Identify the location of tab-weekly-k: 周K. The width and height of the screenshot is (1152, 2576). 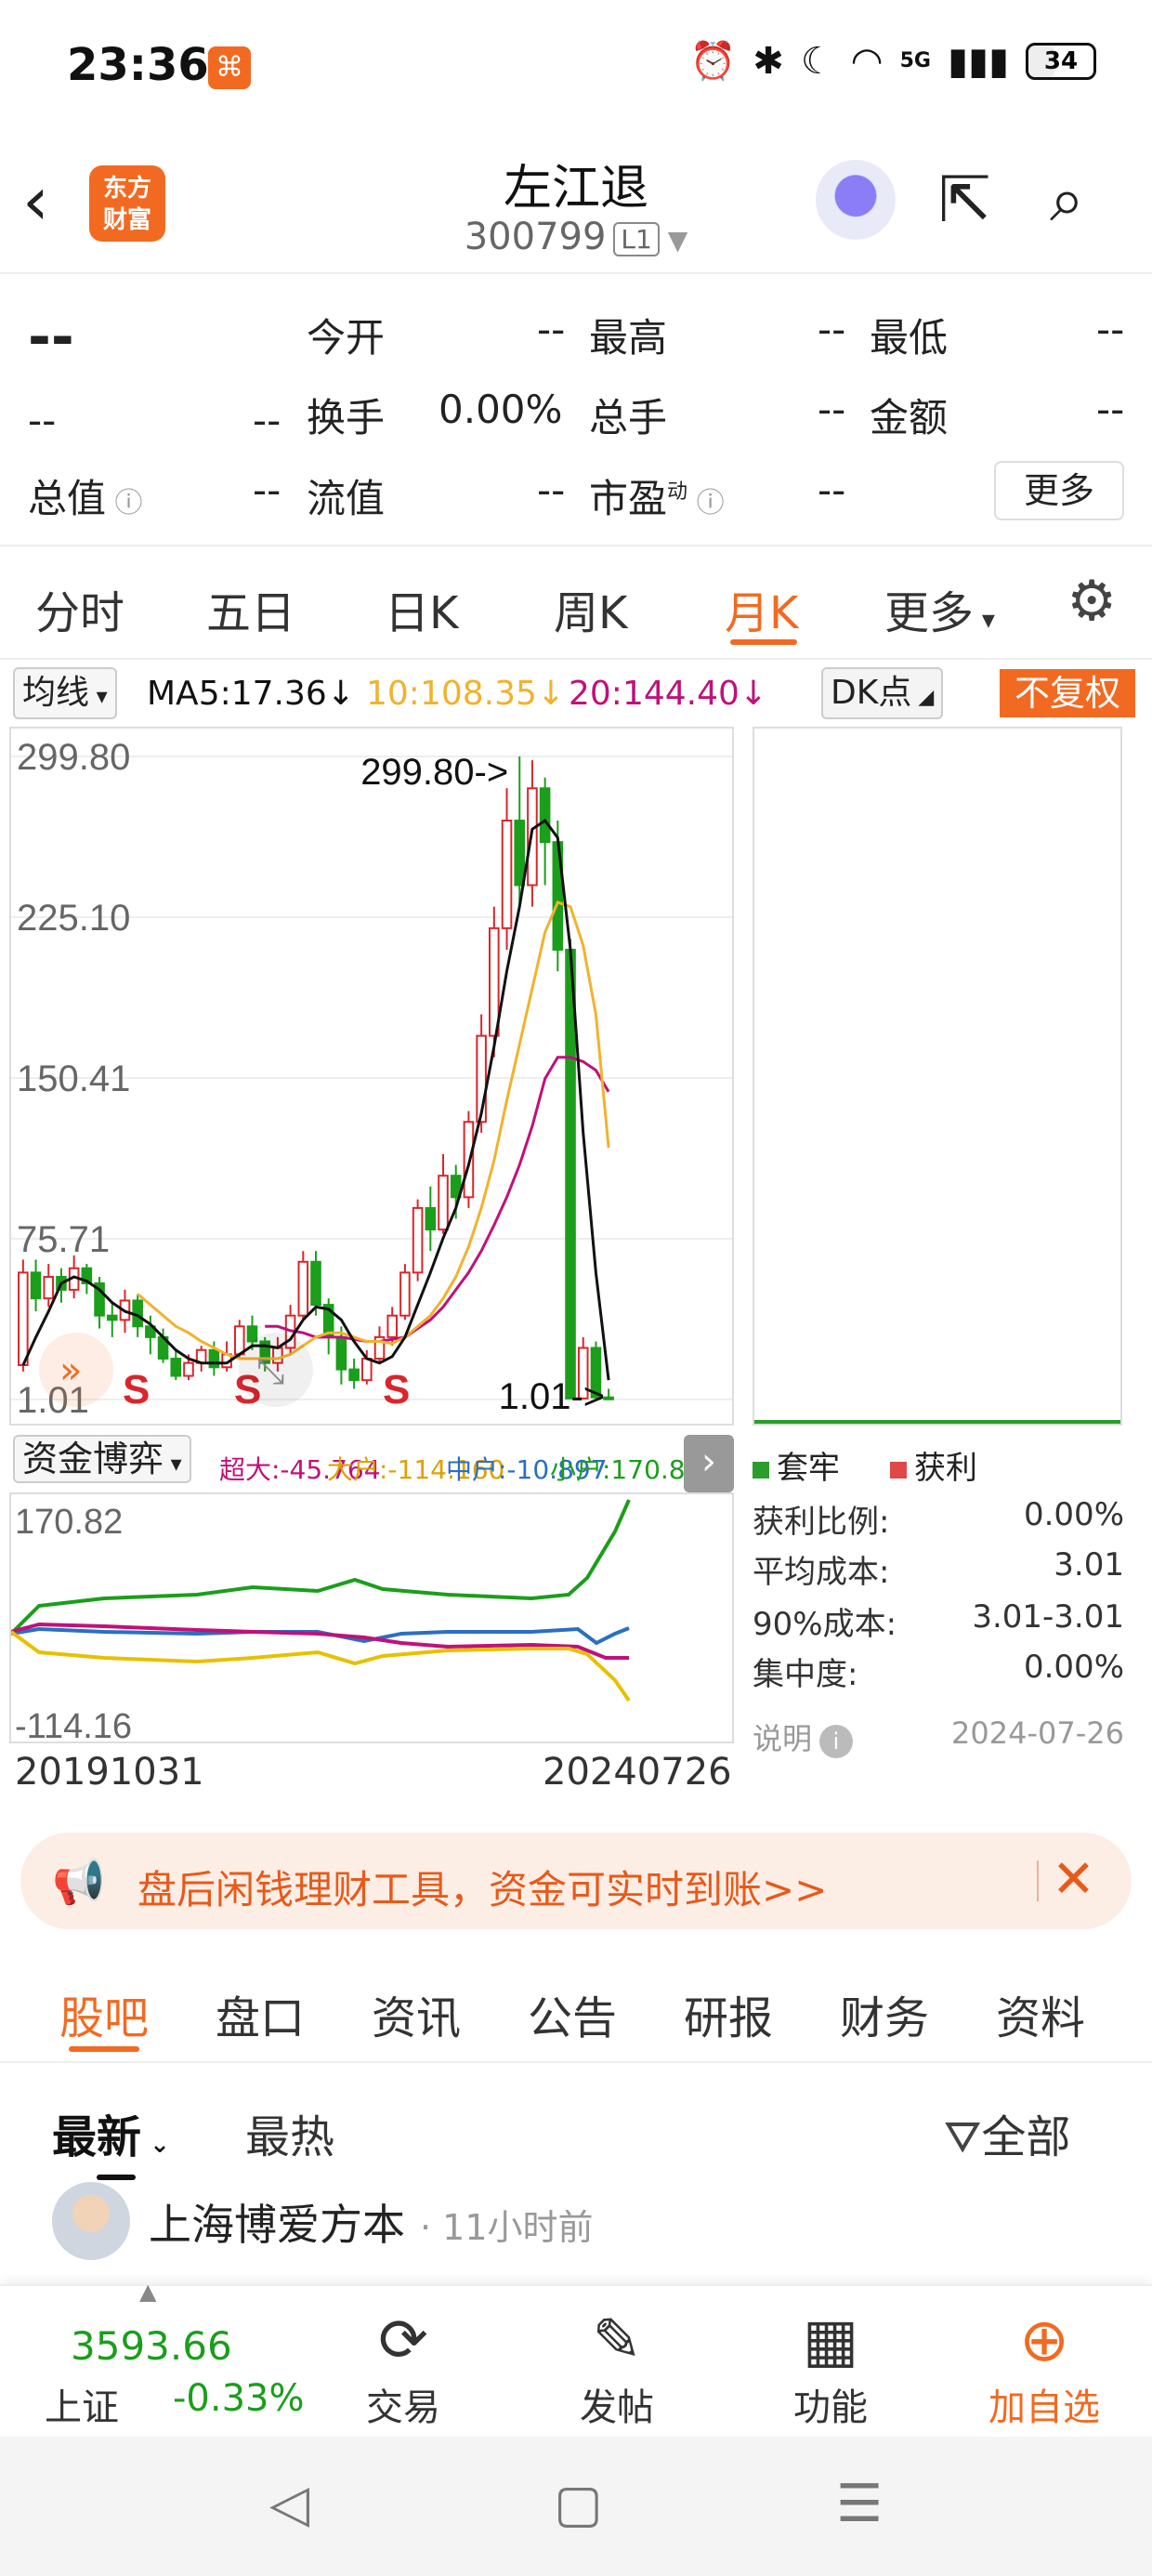
(590, 608).